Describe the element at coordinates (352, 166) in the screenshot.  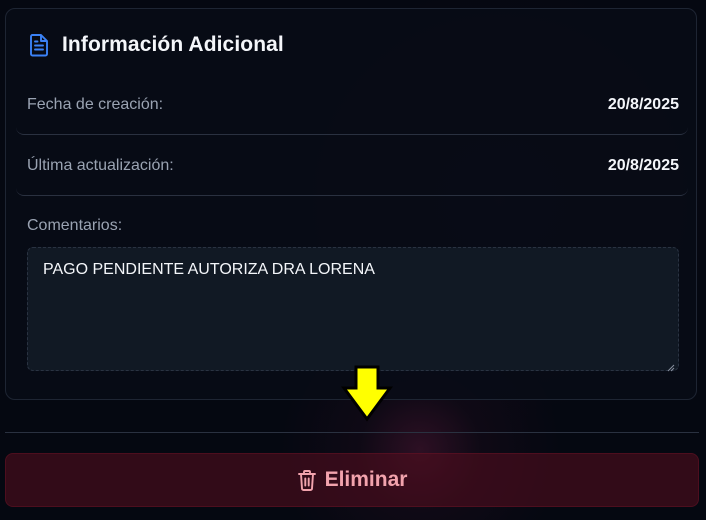
I see `updated-date-row: Última actualización: 20/8/2025` at that location.